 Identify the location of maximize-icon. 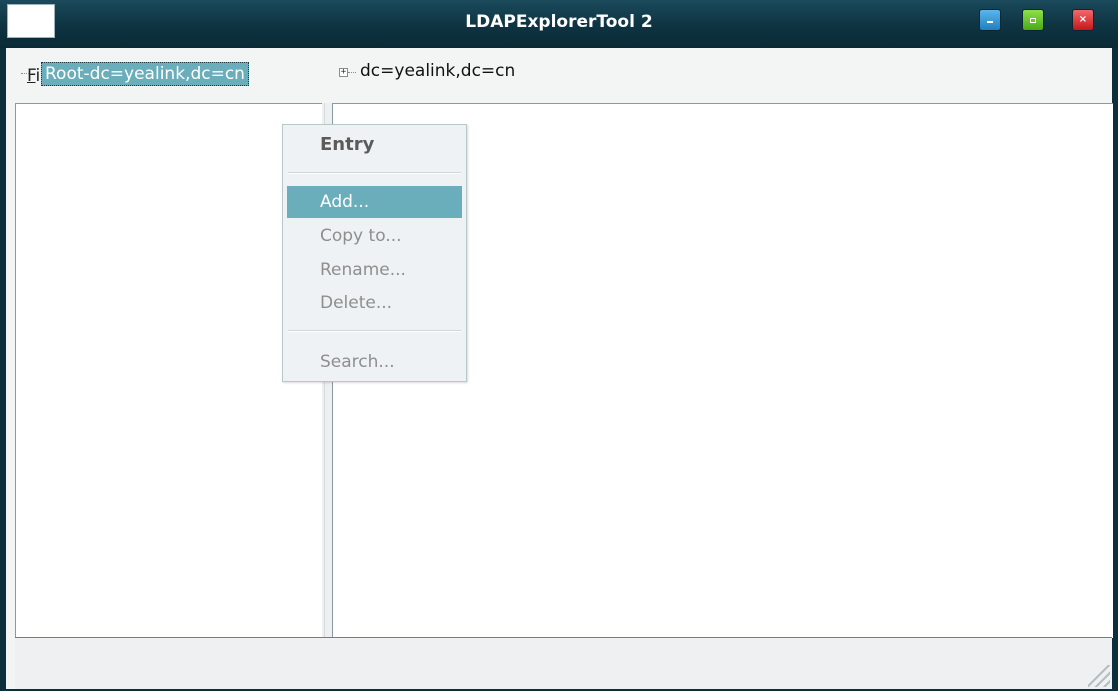
(1033, 20).